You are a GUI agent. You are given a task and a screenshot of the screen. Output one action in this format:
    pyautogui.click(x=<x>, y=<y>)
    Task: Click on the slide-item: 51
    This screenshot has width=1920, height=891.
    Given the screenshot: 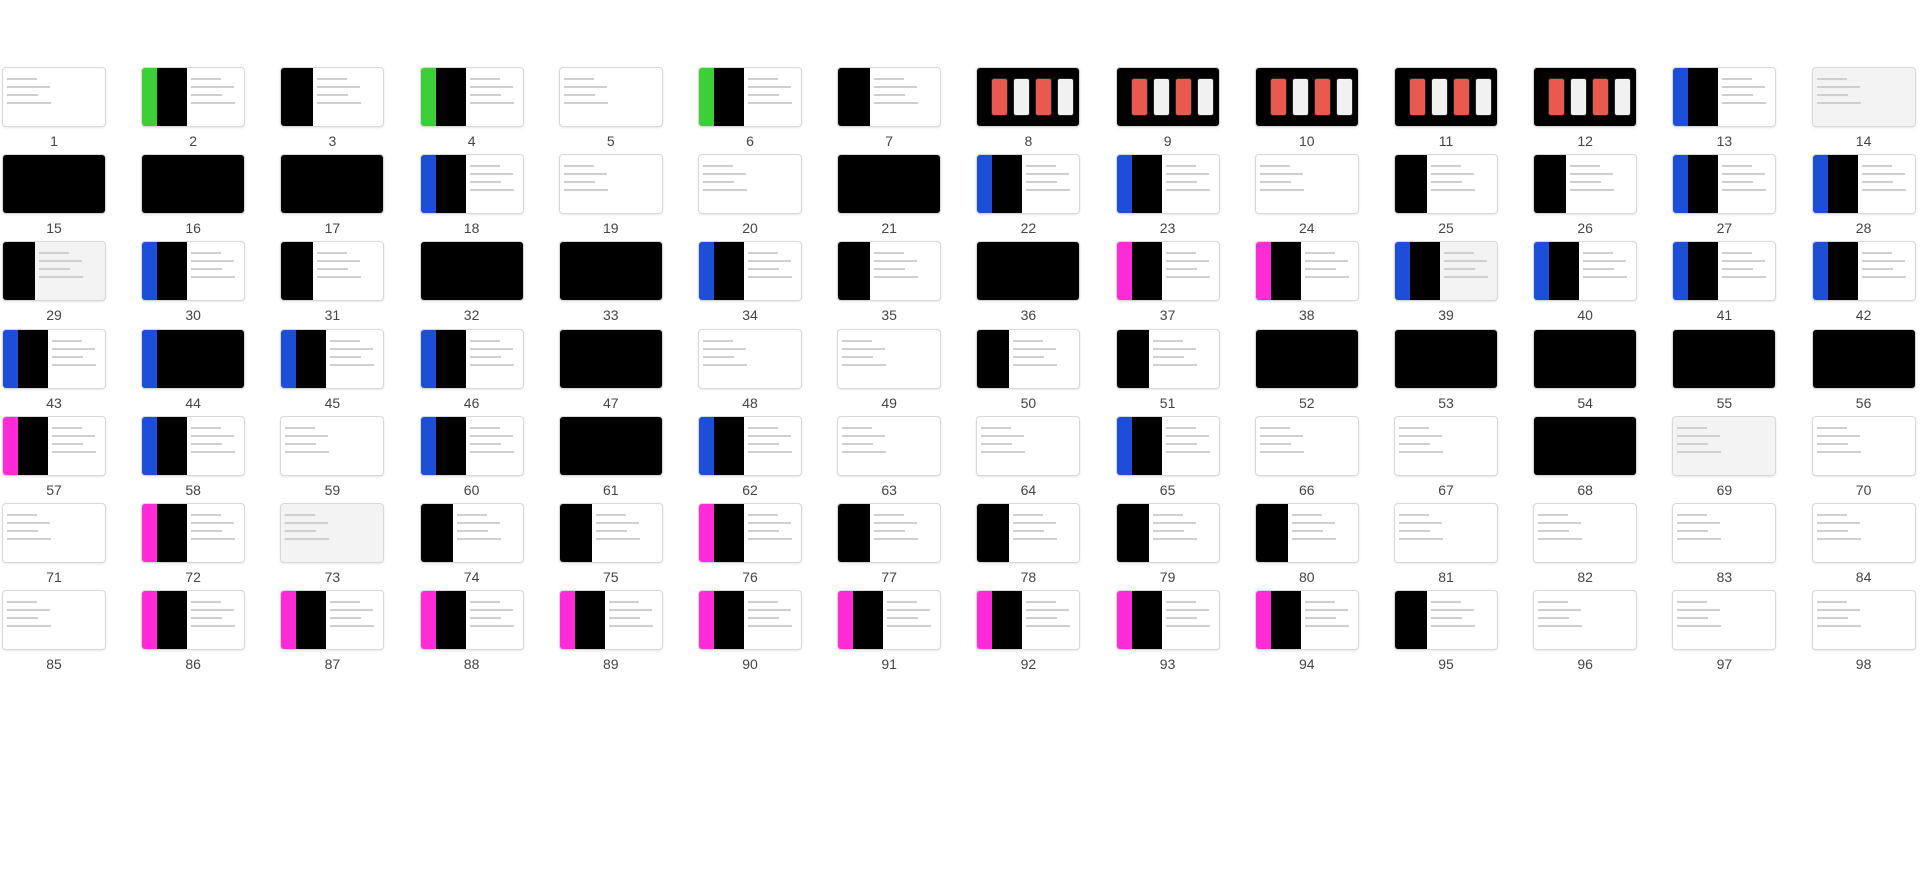 What is the action you would take?
    pyautogui.click(x=1168, y=374)
    